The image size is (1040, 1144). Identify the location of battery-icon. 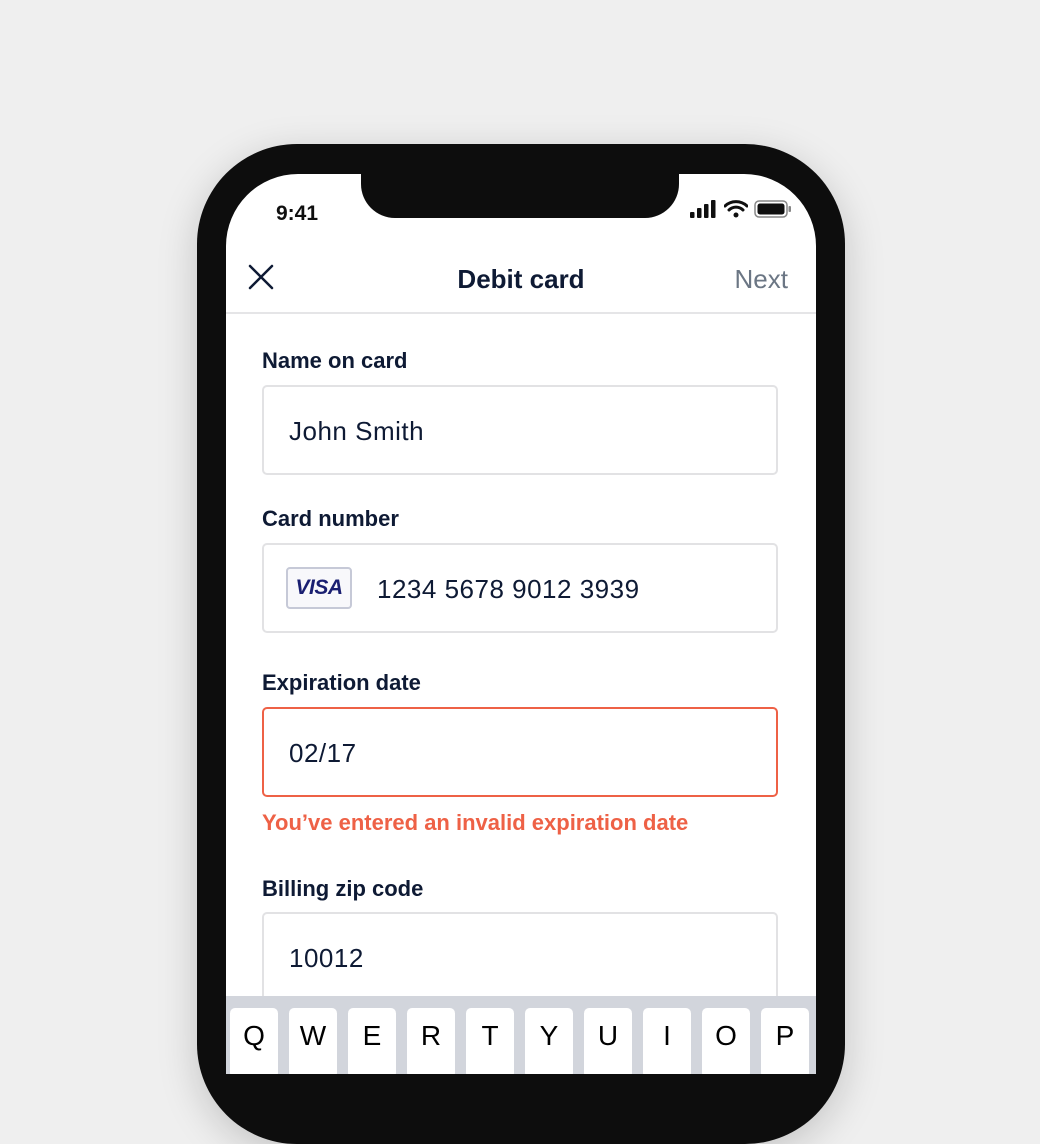
(772, 209).